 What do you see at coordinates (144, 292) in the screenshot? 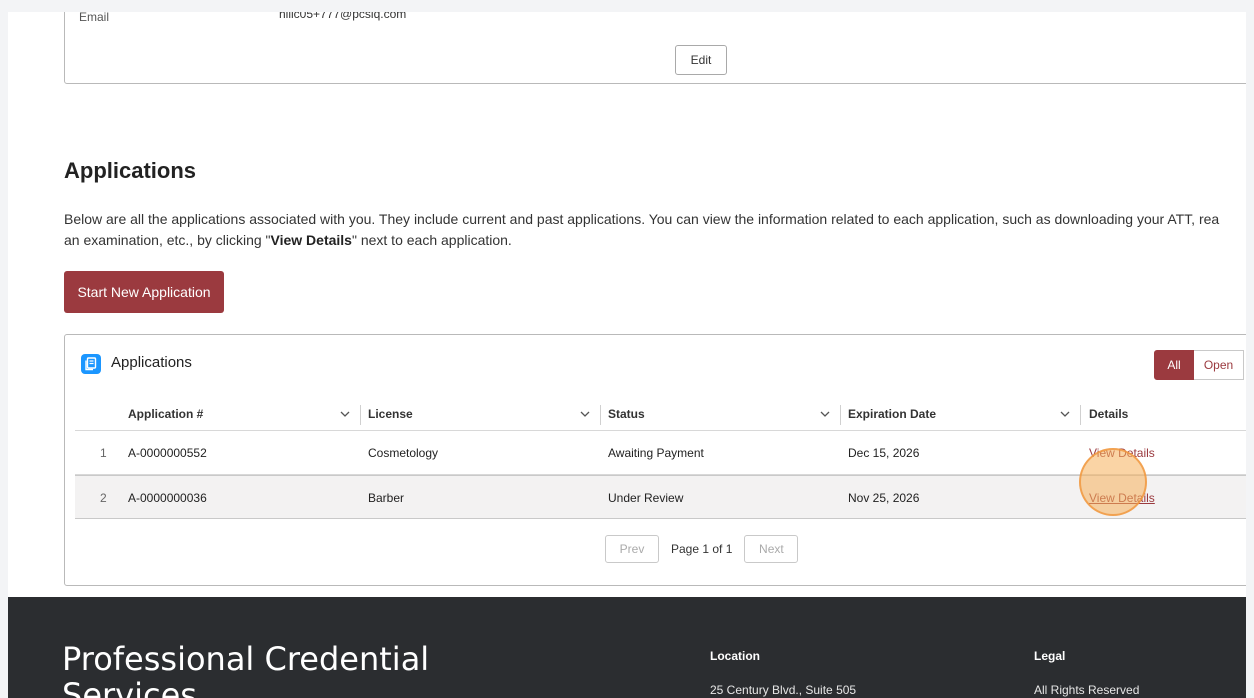
I see `start-new-application-button: Start New Application` at bounding box center [144, 292].